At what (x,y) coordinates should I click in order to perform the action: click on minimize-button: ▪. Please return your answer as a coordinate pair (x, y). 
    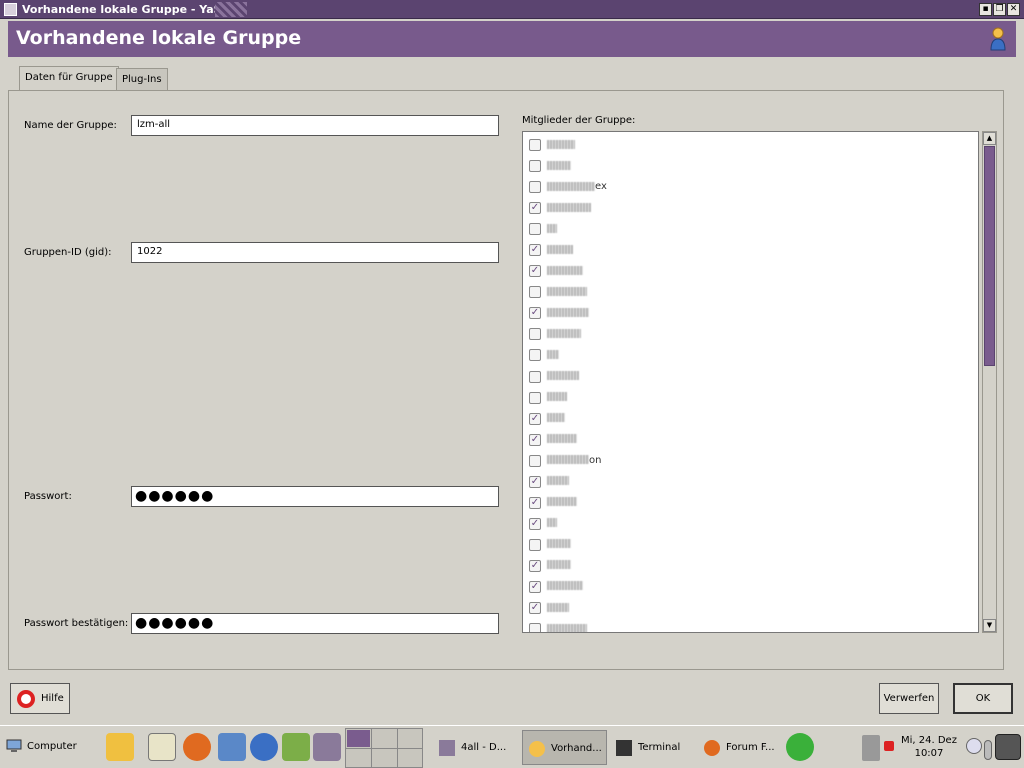
    Looking at the image, I should click on (985, 9).